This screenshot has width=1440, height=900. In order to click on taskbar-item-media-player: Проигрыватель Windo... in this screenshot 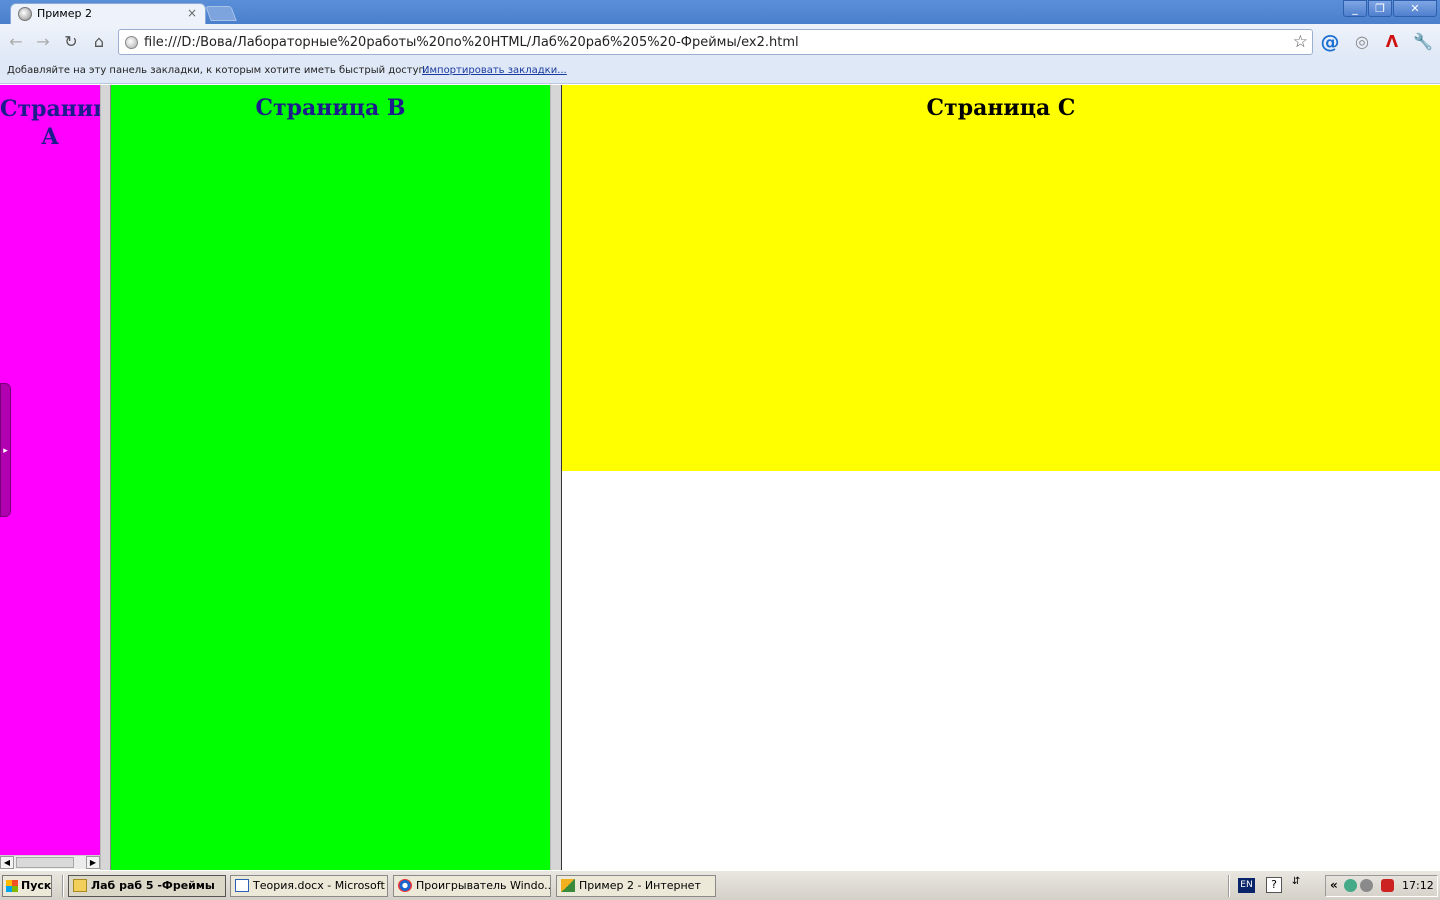, I will do `click(472, 886)`.